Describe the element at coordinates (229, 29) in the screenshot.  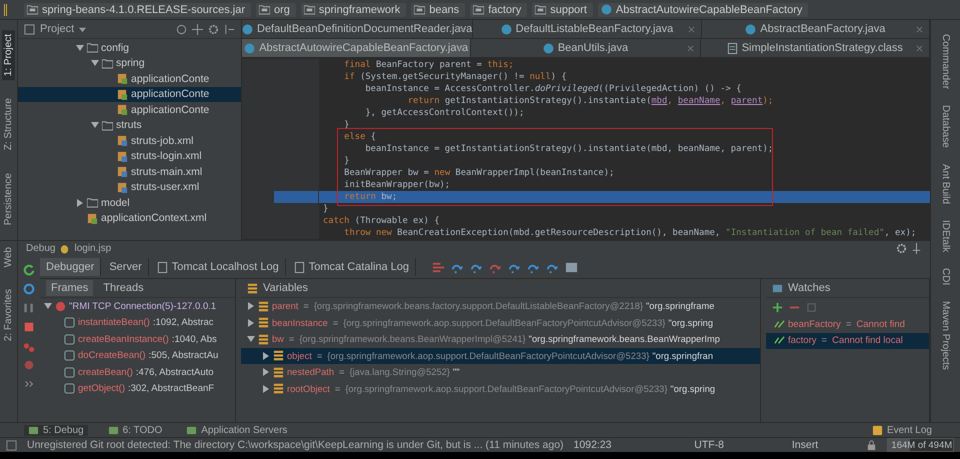
I see `hide-icon` at that location.